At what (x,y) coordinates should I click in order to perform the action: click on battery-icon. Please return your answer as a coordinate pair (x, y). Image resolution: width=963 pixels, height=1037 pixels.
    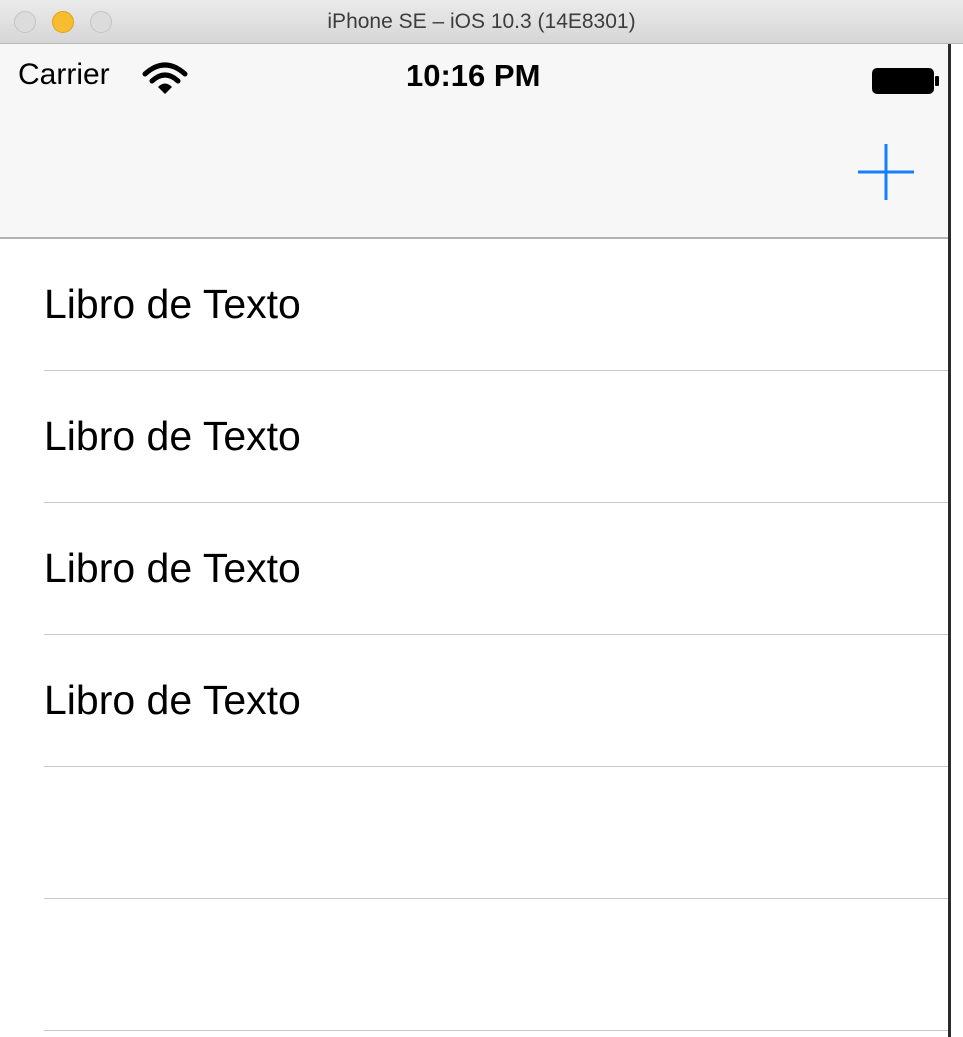
    Looking at the image, I should click on (905, 81).